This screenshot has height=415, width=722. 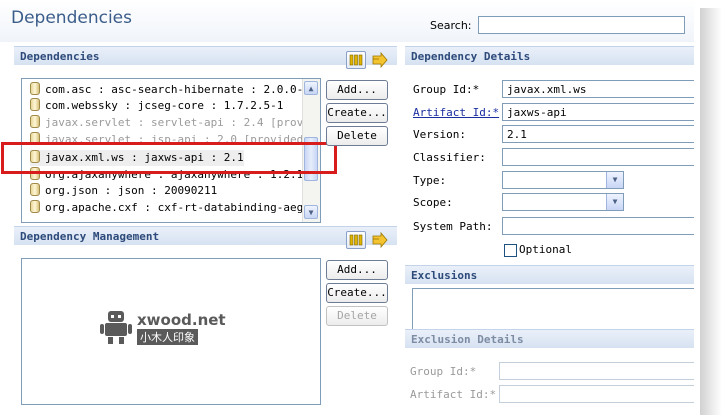 I want to click on list-item: org.json : json : 20090211, so click(x=123, y=191).